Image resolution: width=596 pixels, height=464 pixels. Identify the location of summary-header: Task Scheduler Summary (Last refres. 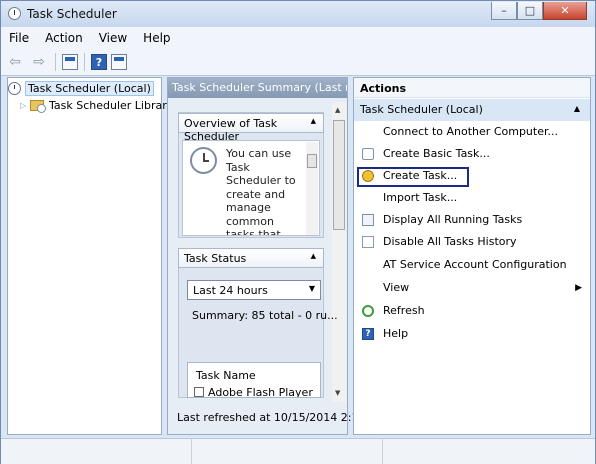
(257, 88).